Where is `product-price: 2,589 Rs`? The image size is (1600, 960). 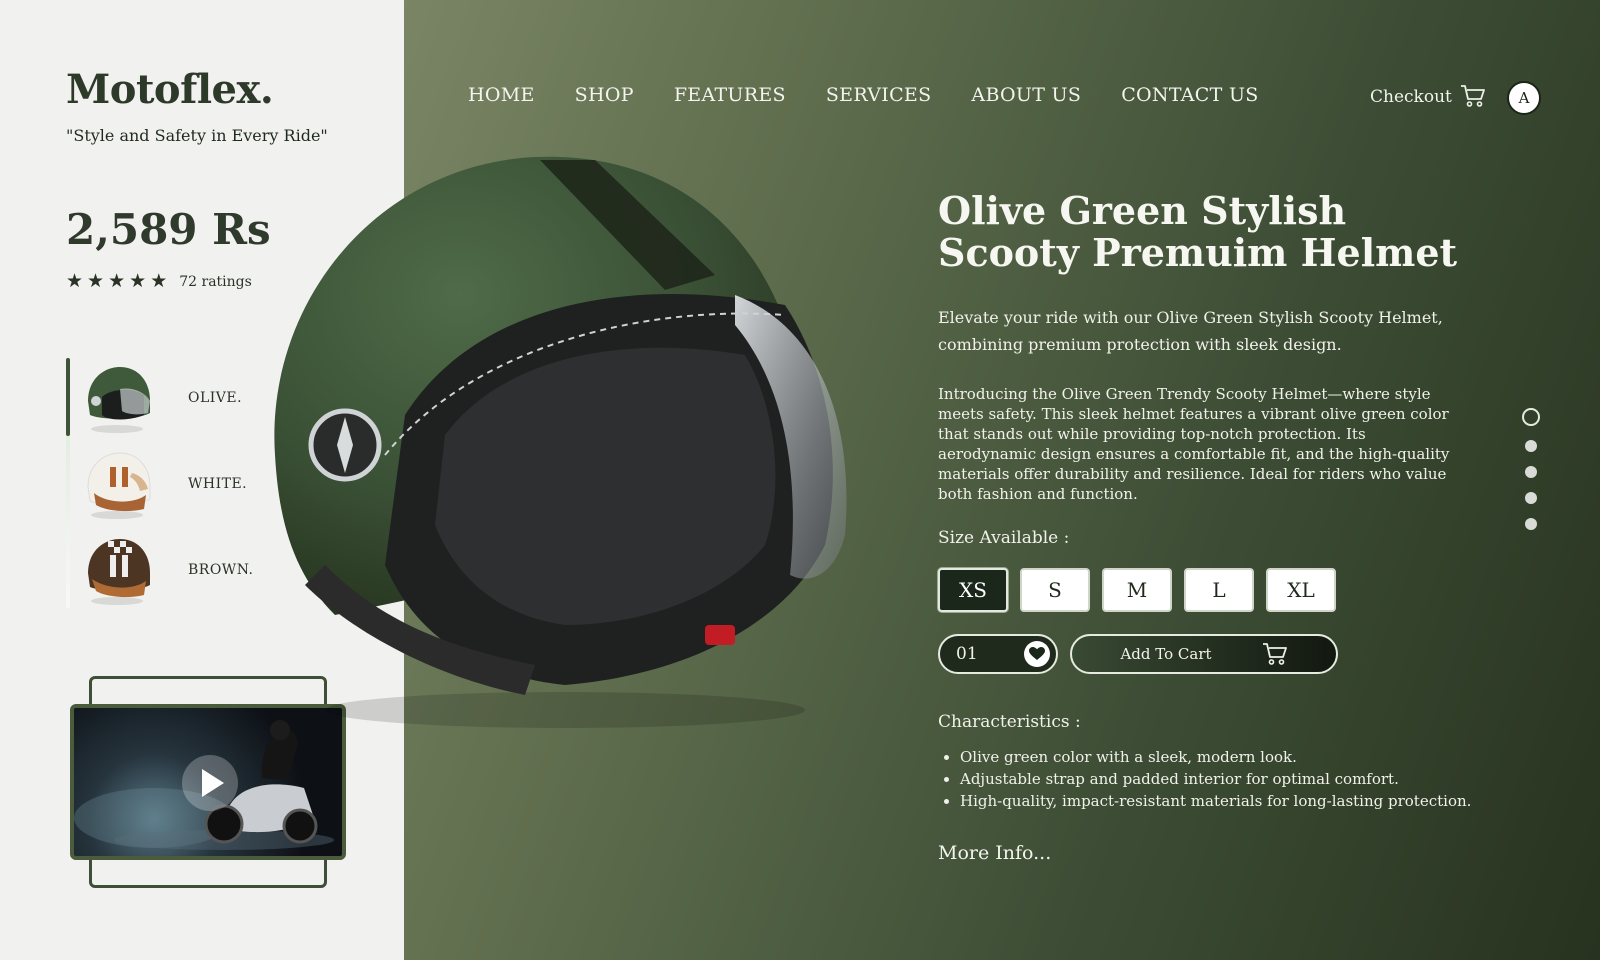
product-price: 2,589 Rs is located at coordinates (168, 229).